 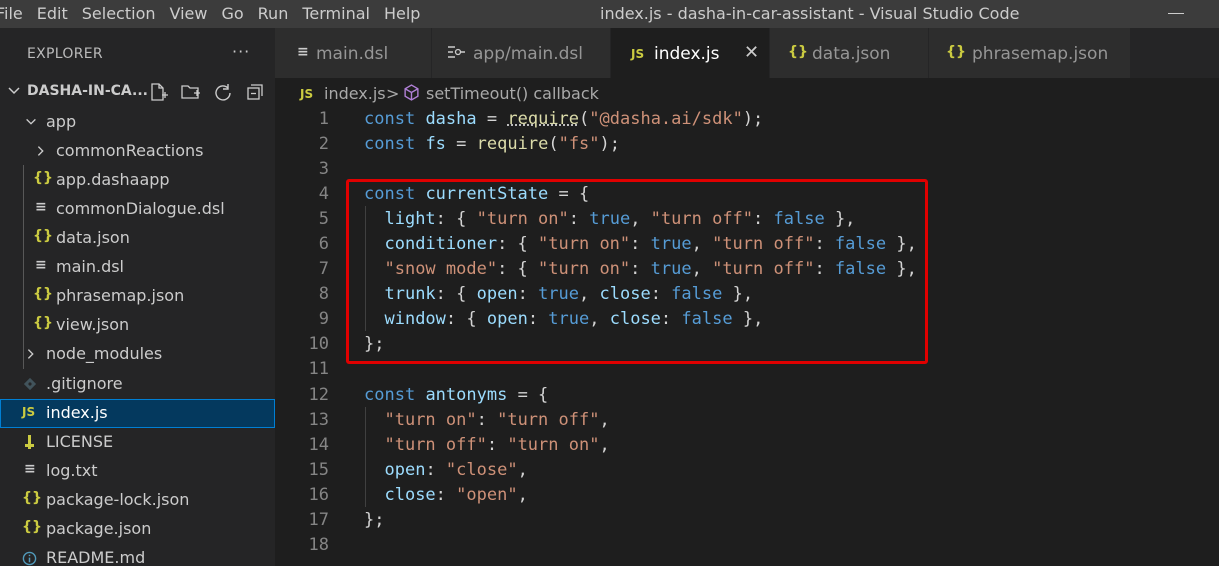 What do you see at coordinates (323, 319) in the screenshot?
I see `line-number: 9` at bounding box center [323, 319].